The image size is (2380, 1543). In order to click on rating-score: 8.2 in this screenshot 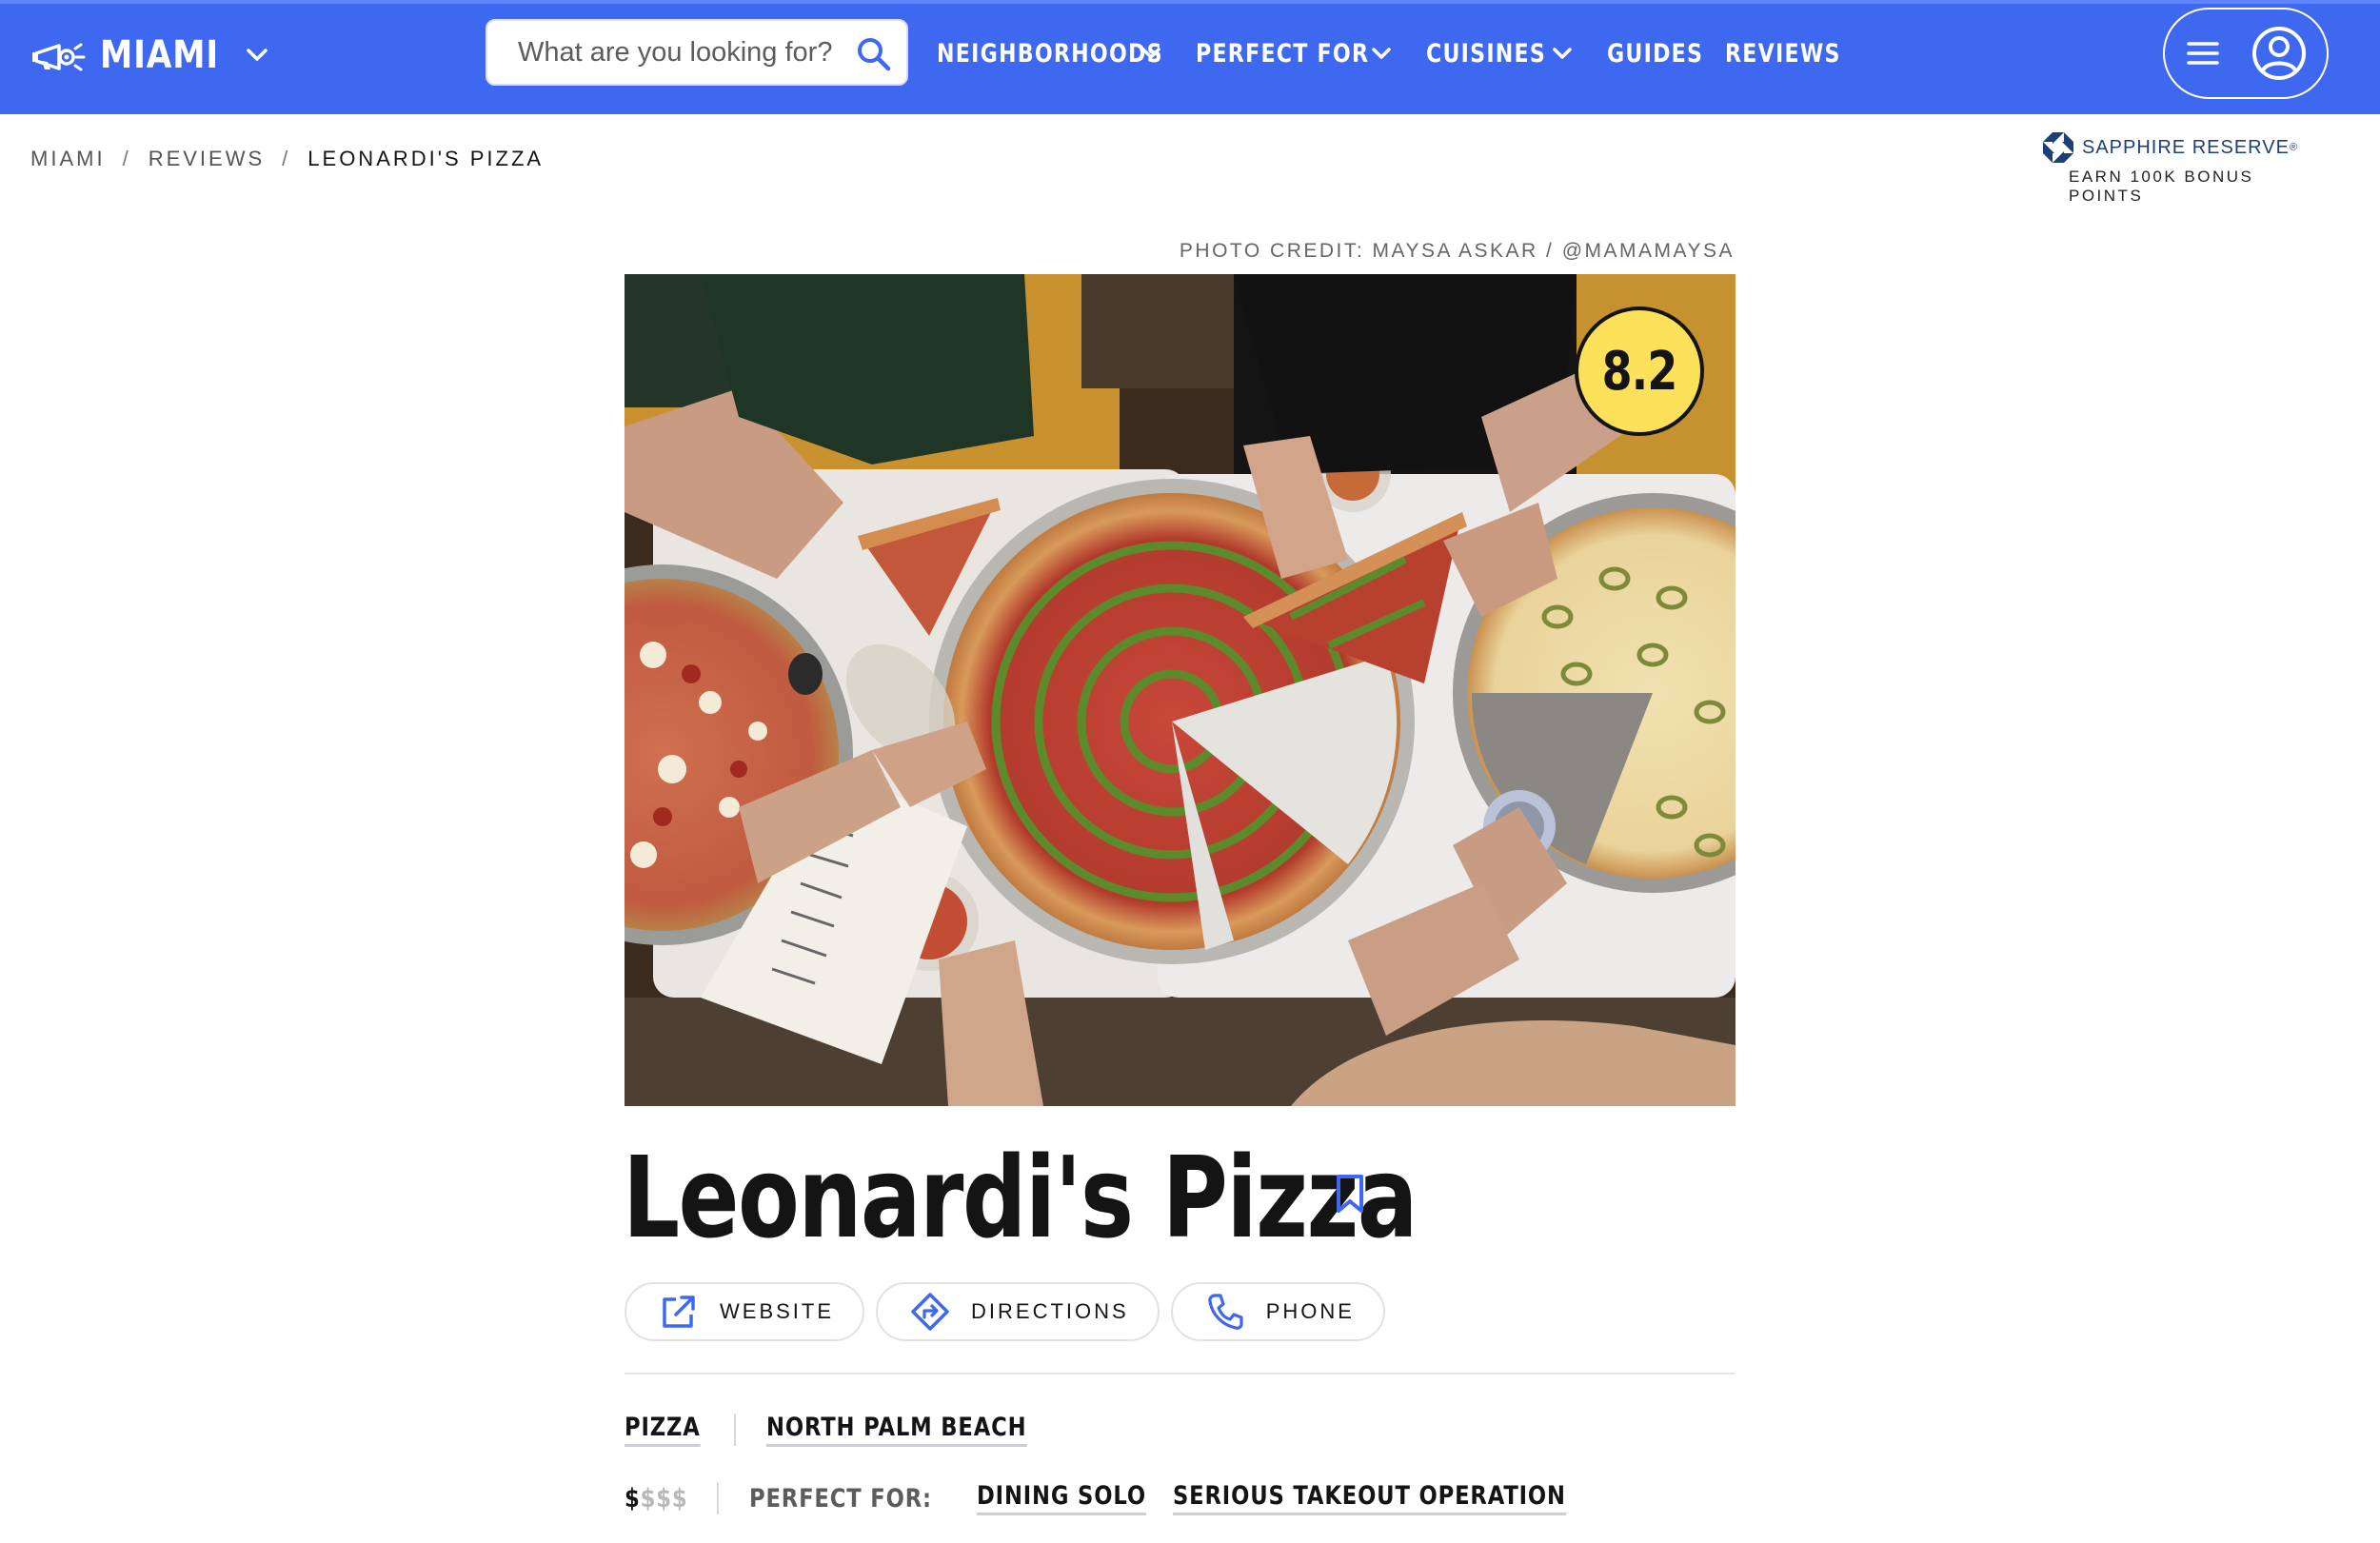, I will do `click(1639, 371)`.